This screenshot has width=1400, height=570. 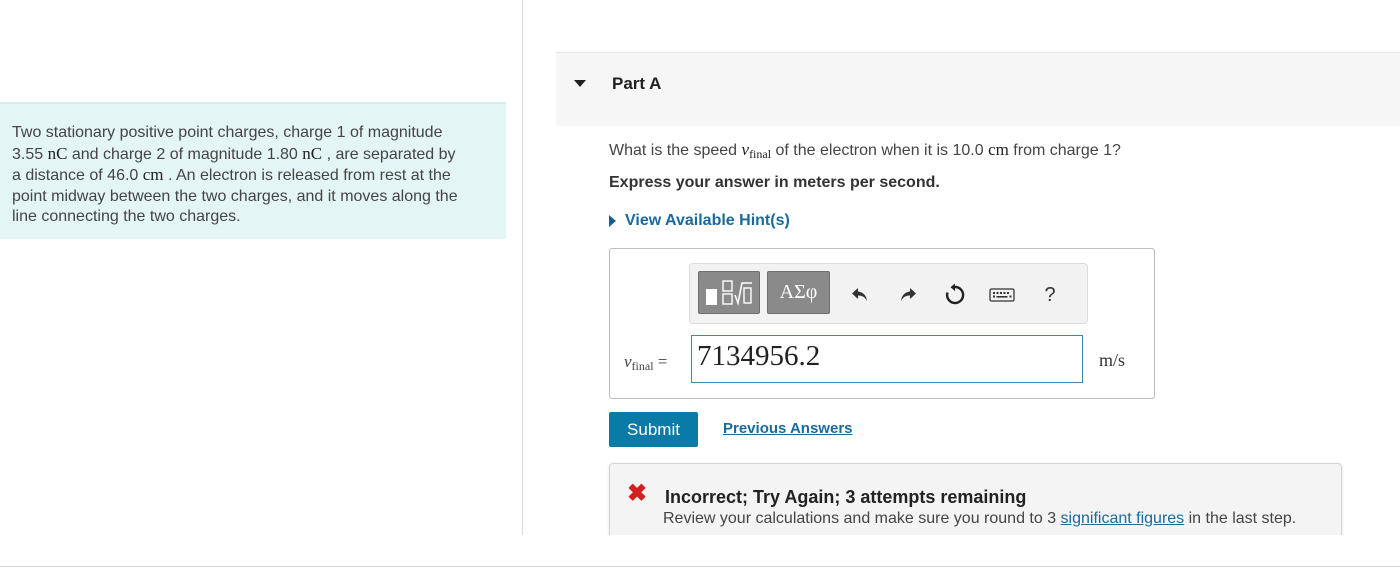 What do you see at coordinates (637, 493) in the screenshot?
I see `error-x-icon: ✖` at bounding box center [637, 493].